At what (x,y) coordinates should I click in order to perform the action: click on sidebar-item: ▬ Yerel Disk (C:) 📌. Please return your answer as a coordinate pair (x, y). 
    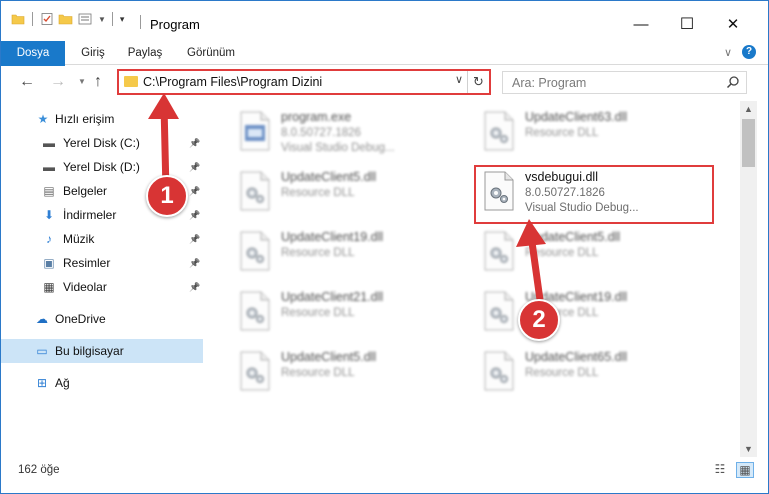
    Looking at the image, I should click on (102, 143).